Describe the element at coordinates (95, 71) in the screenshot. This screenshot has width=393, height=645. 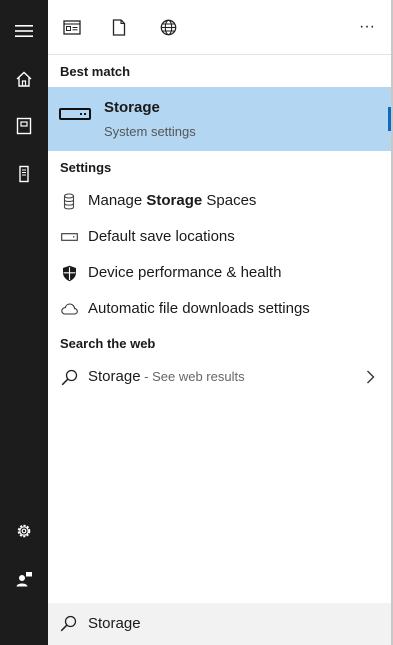
I see `best-match-header: Best match` at that location.